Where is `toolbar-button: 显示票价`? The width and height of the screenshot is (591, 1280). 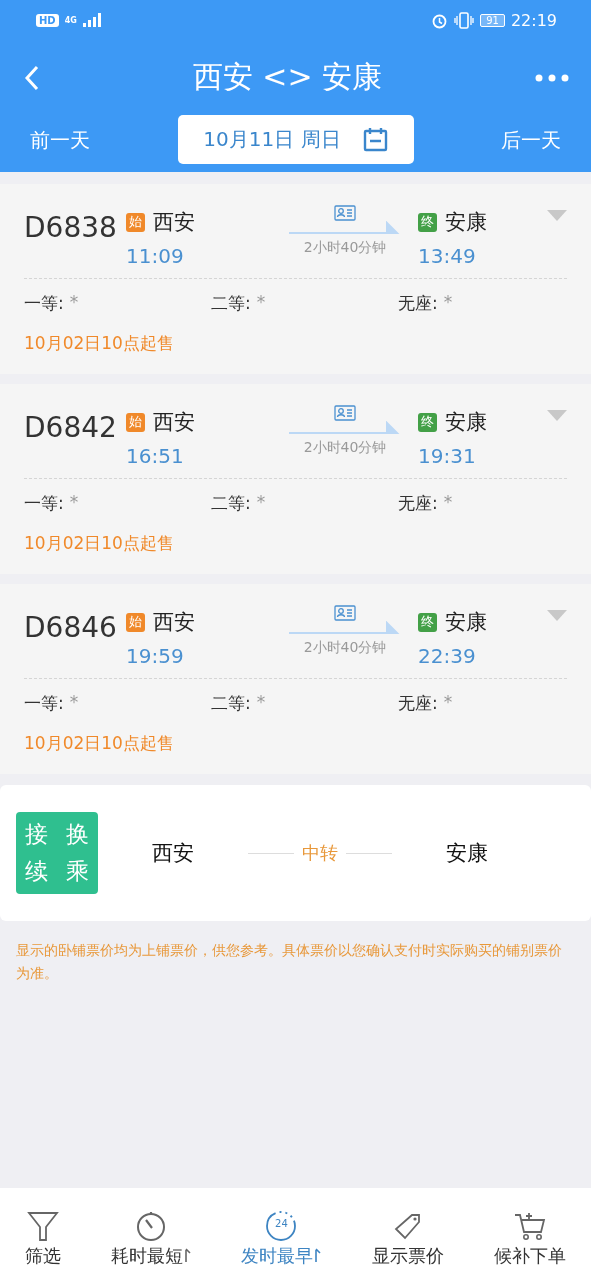 toolbar-button: 显示票价 is located at coordinates (407, 1245).